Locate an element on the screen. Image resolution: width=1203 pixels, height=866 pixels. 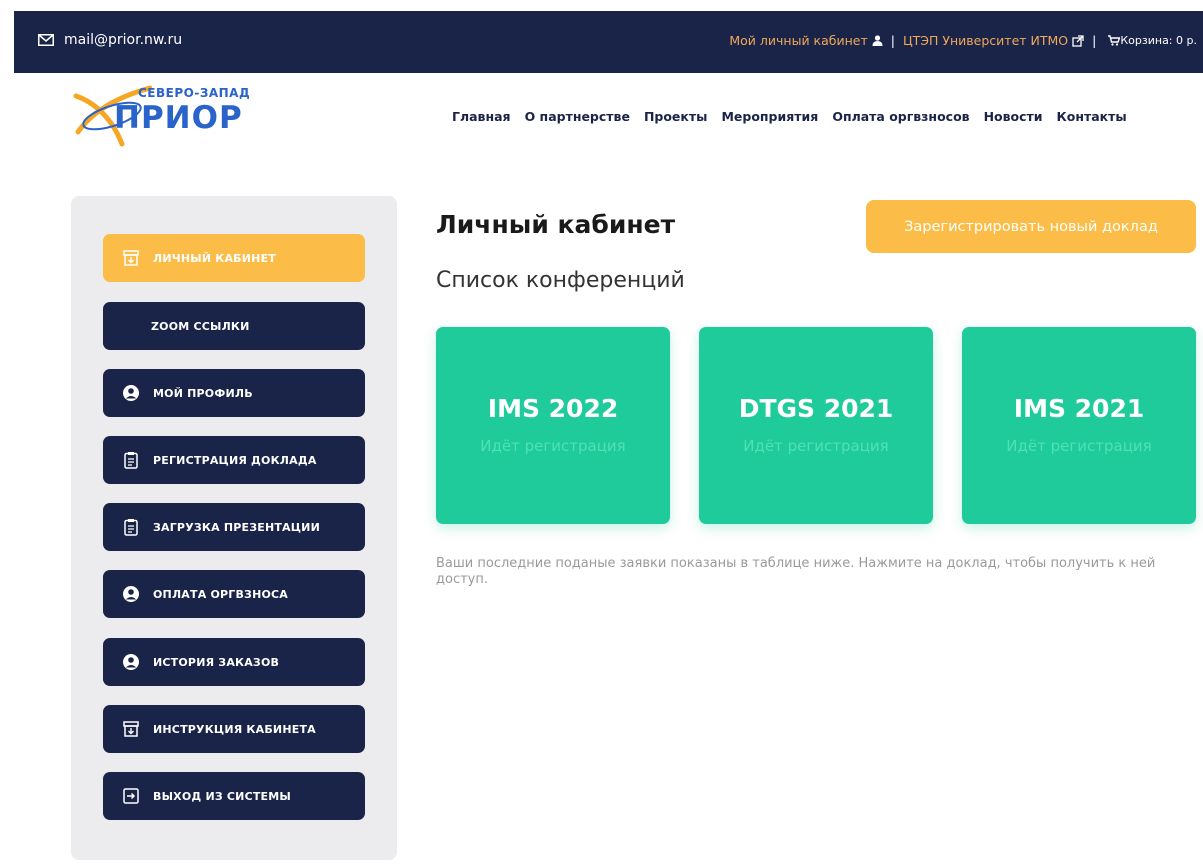
conference-name: DTGS 2021 is located at coordinates (816, 408).